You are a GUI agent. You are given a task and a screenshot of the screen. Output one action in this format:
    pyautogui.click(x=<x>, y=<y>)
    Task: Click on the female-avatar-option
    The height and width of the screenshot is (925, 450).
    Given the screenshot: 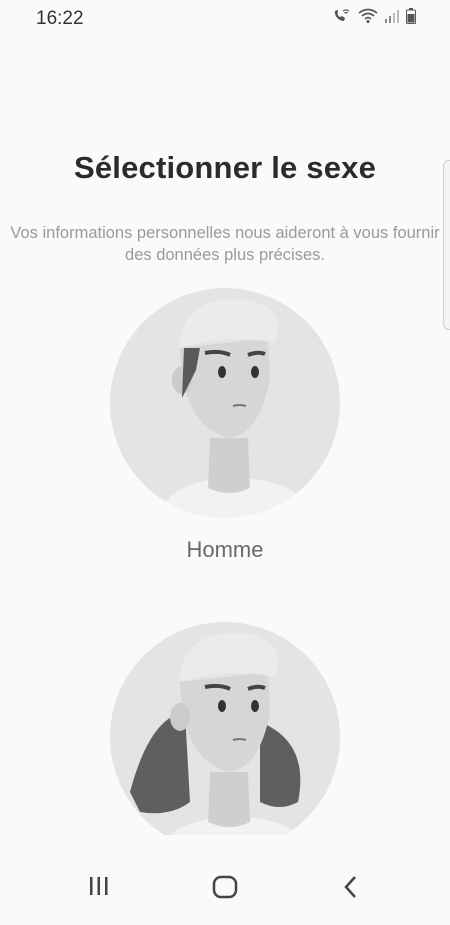 What is the action you would take?
    pyautogui.click(x=225, y=737)
    